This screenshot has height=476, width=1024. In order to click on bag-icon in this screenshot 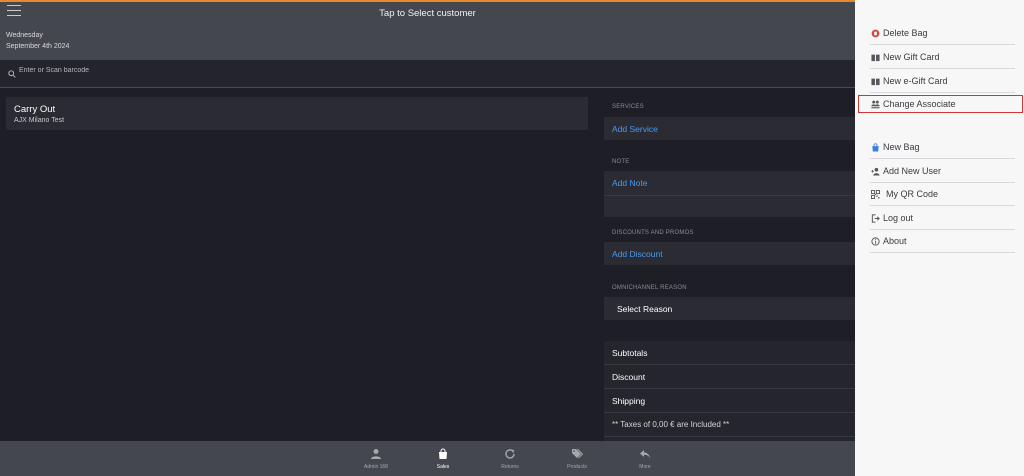, I will do `click(443, 453)`.